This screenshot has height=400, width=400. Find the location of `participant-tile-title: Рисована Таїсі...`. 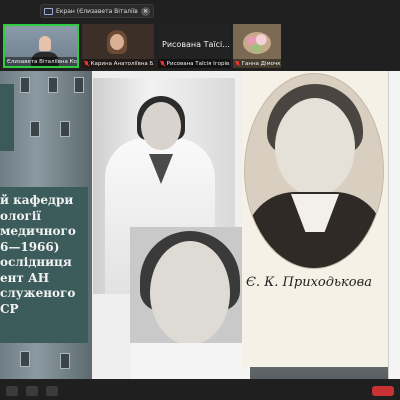

participant-tile-title: Рисована Таїсі... is located at coordinates (196, 44).